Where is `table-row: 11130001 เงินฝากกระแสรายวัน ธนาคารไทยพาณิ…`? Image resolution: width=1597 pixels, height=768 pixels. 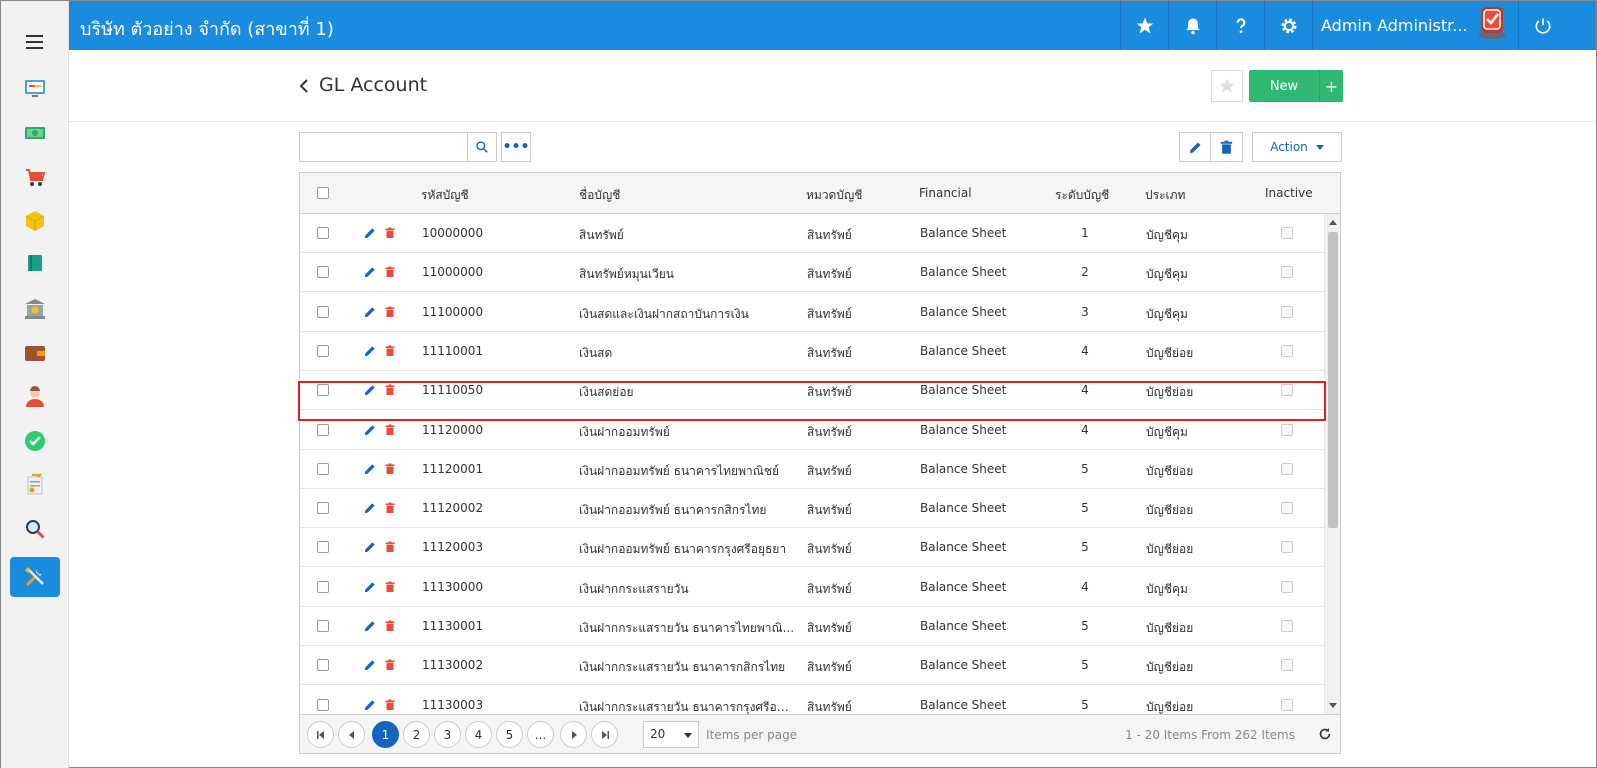 table-row: 11130001 เงินฝากกระแสรายวัน ธนาคารไทยพาณิ… is located at coordinates (812, 626).